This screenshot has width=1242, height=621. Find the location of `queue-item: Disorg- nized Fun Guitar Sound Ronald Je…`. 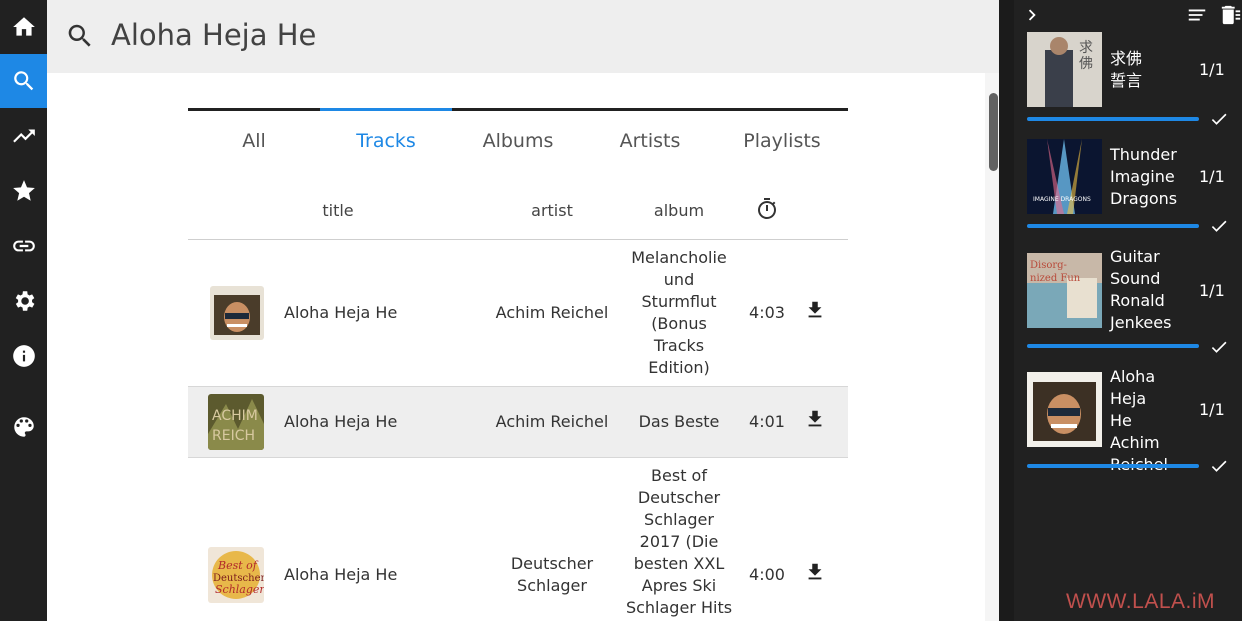

queue-item: Disorg- nized Fun Guitar Sound Ronald Je… is located at coordinates (1129, 300).